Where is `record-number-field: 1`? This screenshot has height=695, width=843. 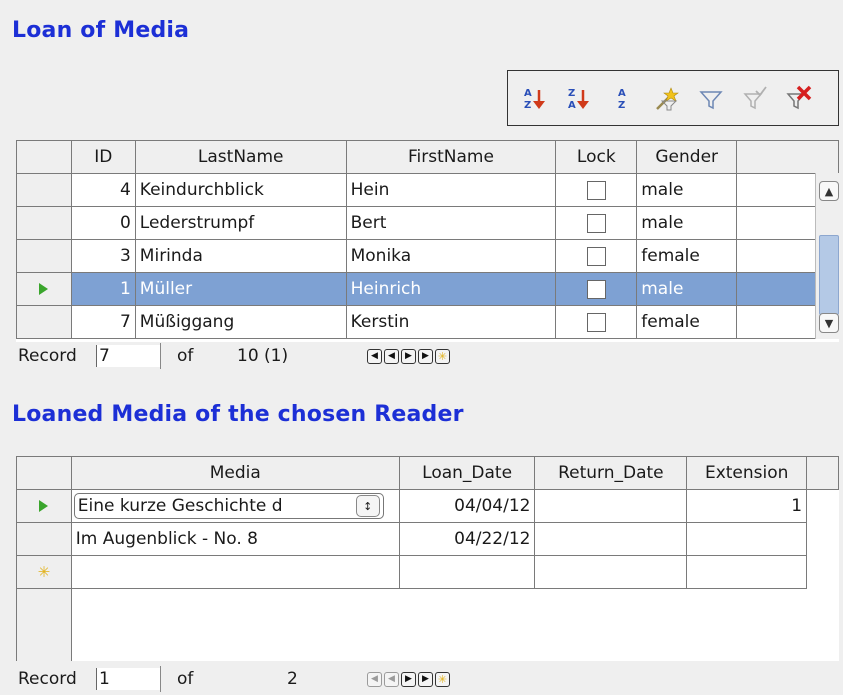
record-number-field: 1 is located at coordinates (128, 679).